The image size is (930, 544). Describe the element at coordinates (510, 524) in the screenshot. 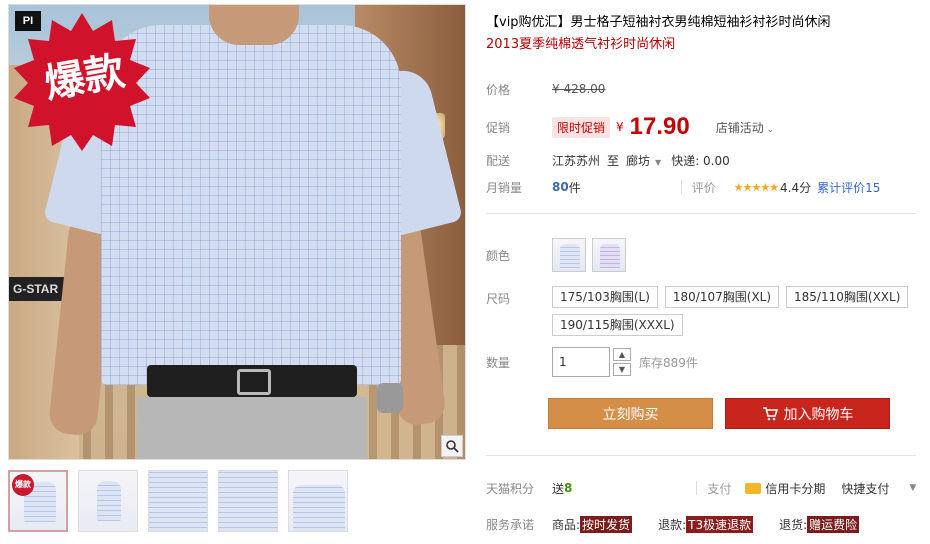

I see `service-label: 服务承诺` at that location.